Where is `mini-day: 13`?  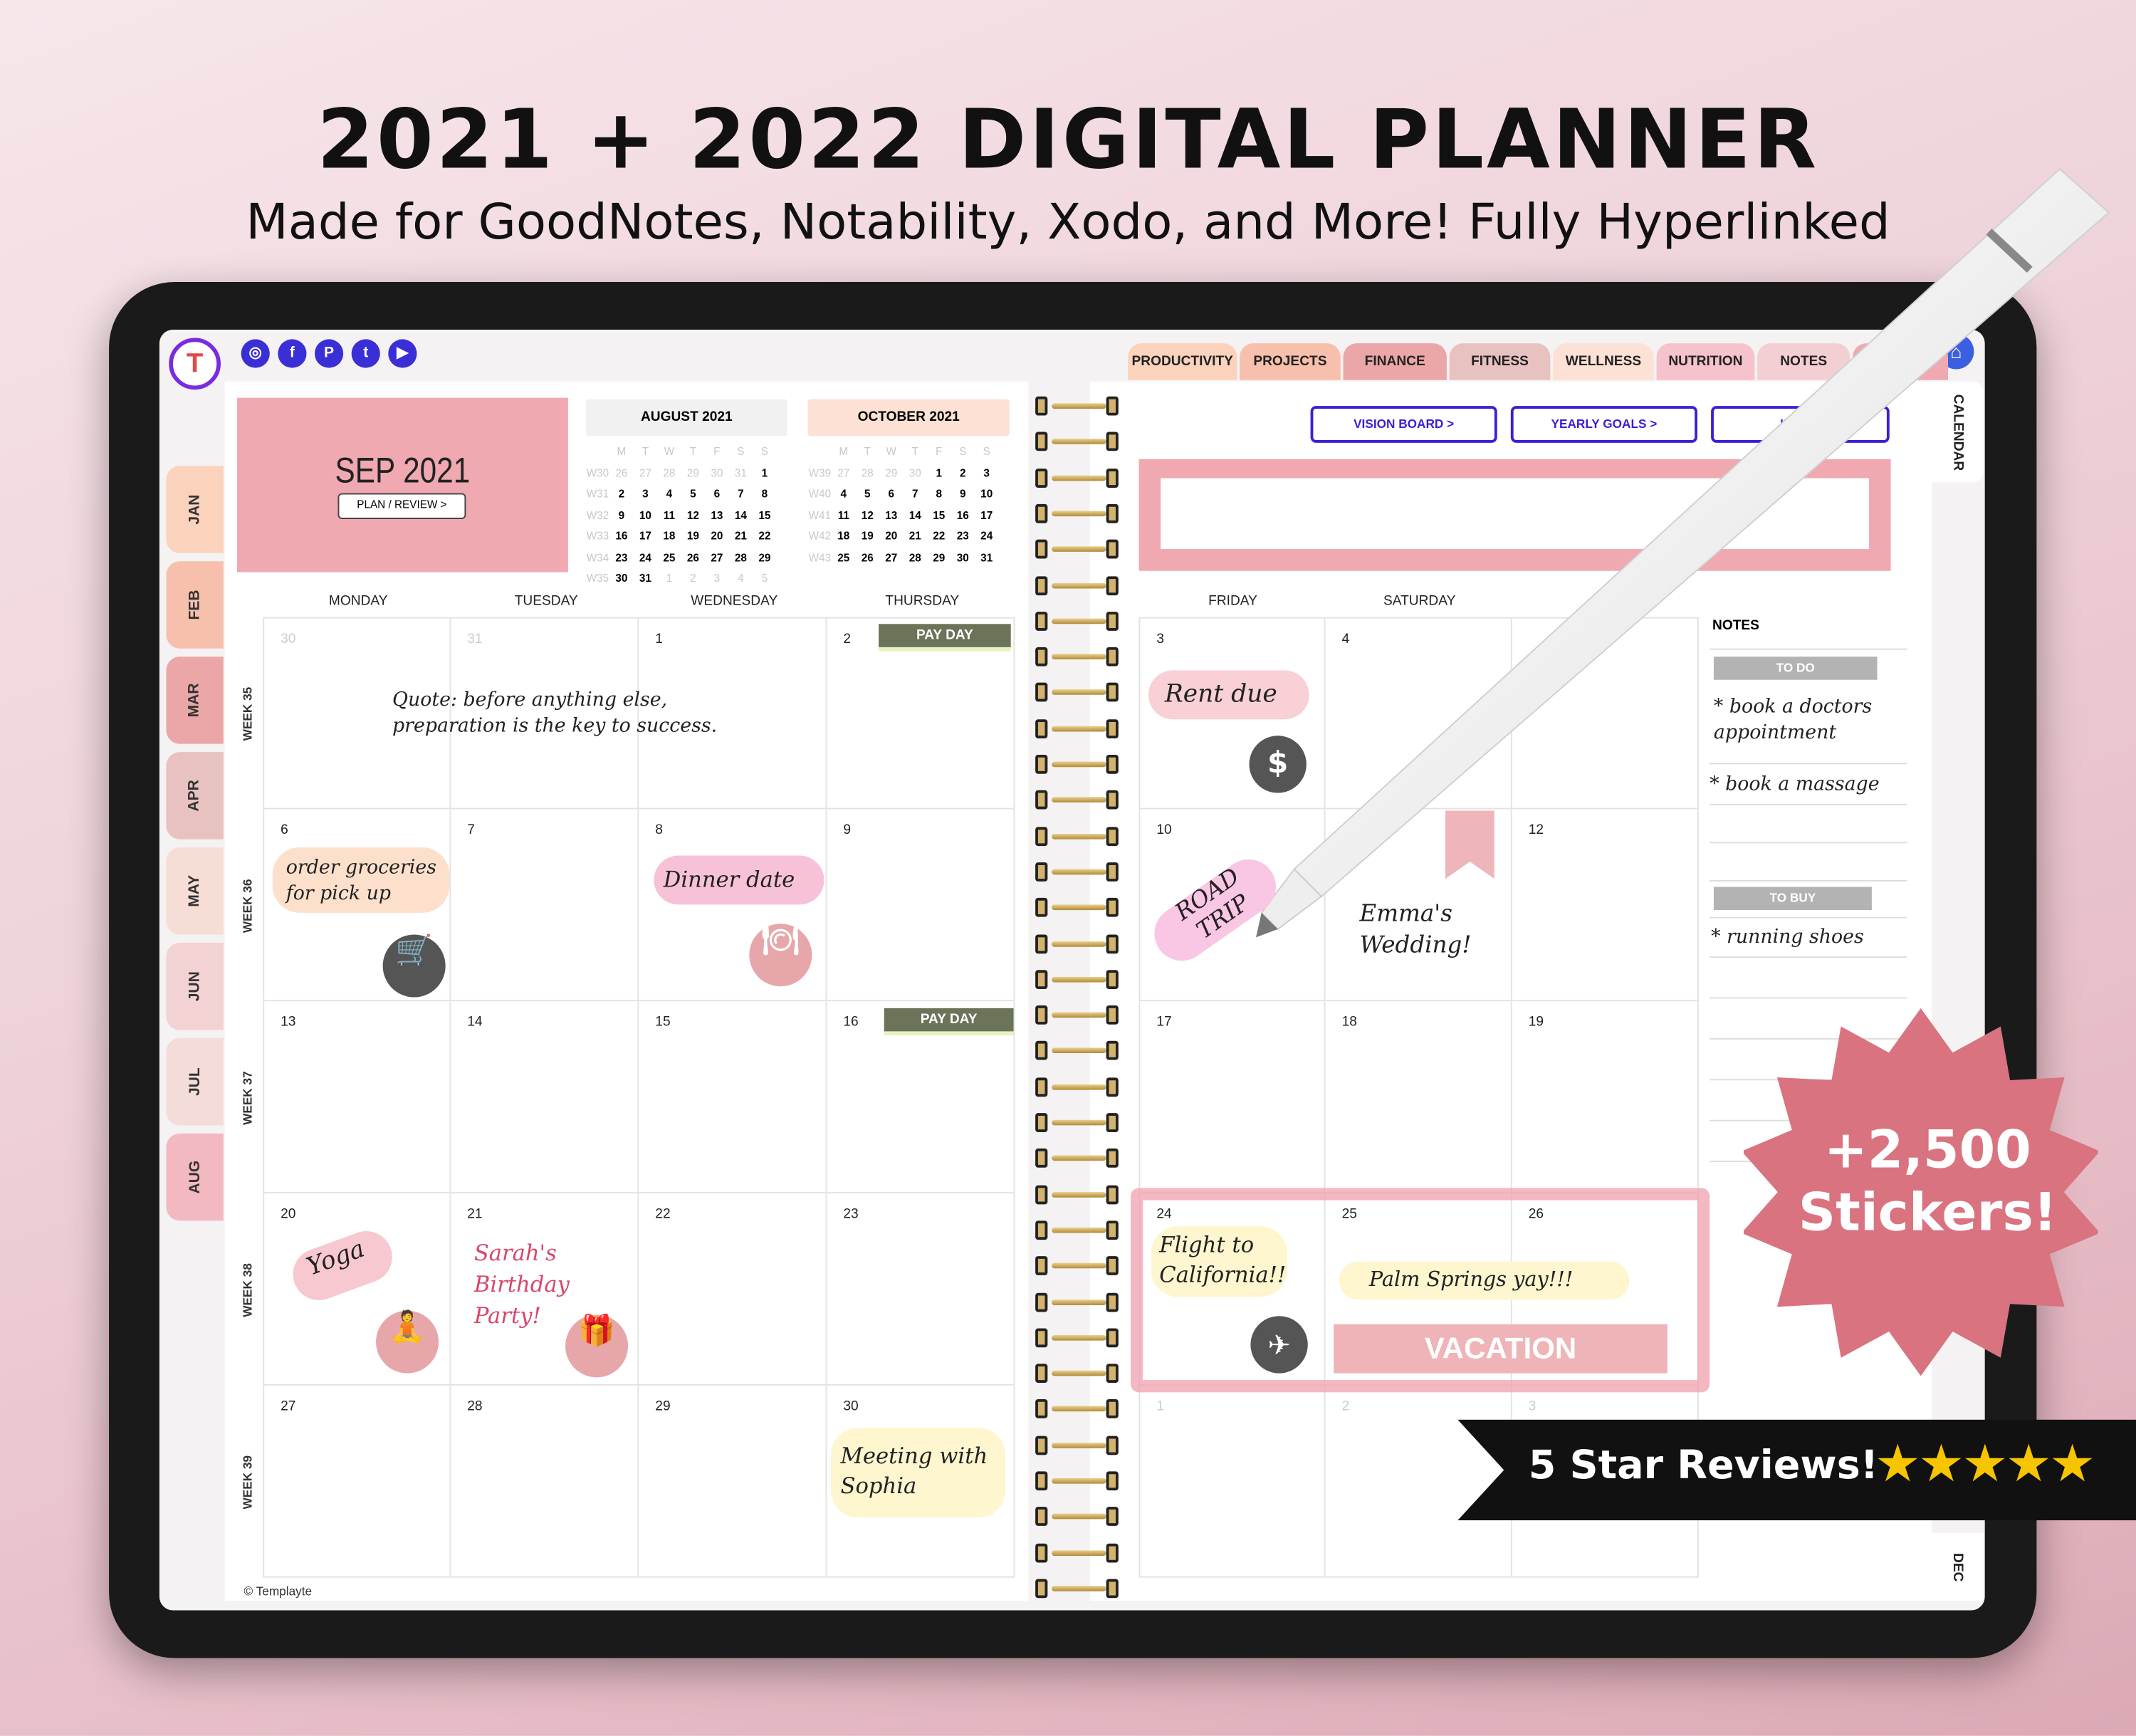
mini-day: 13 is located at coordinates (716, 515).